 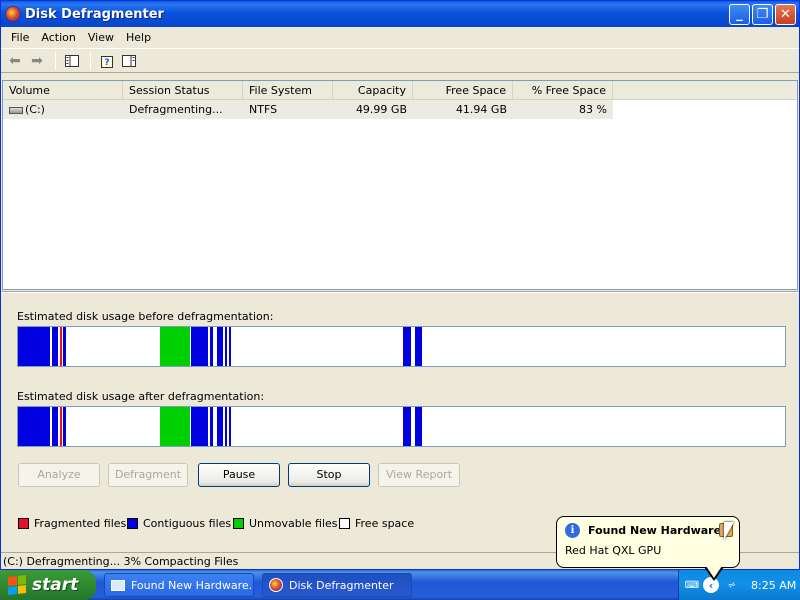 What do you see at coordinates (400, 38) in the screenshot?
I see `menu-bar: File Action View Help` at bounding box center [400, 38].